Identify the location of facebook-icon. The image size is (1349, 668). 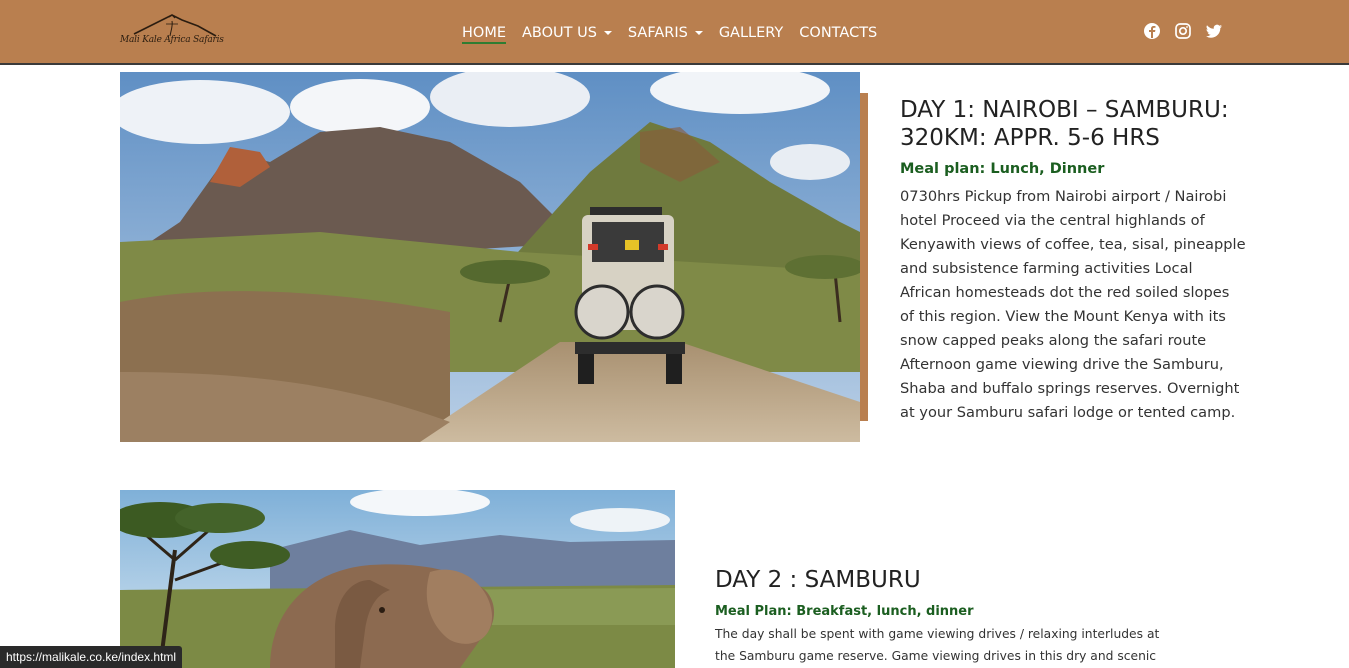
(1152, 32).